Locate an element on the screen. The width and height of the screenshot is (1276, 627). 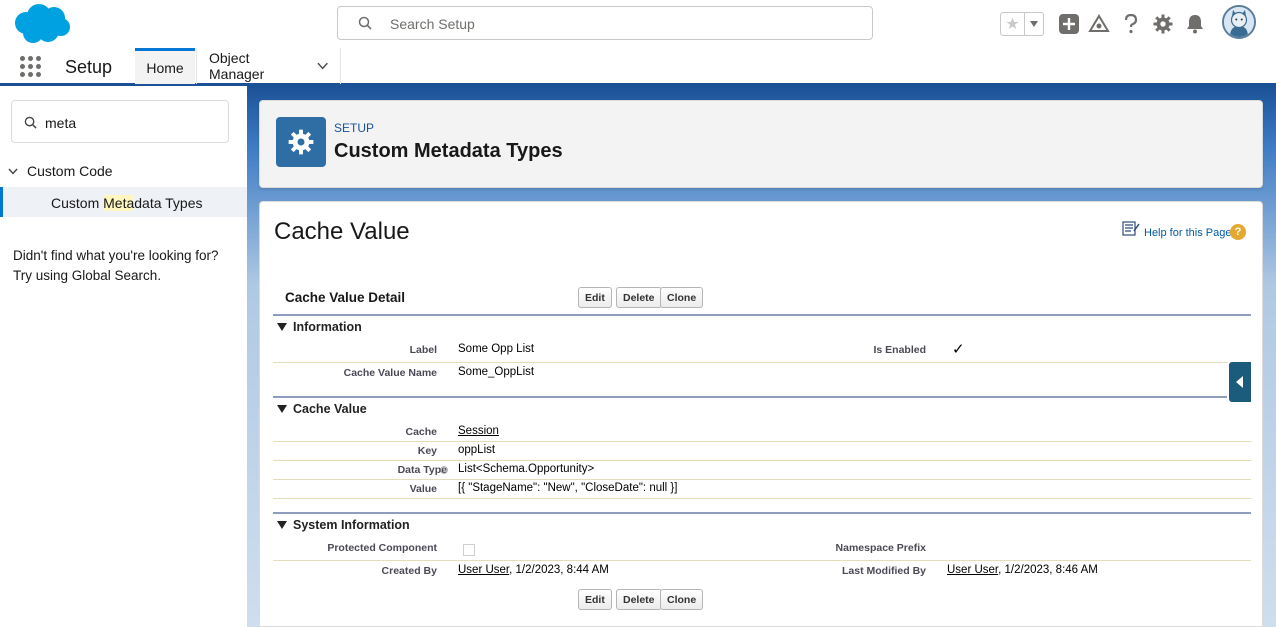
favorite-star-icon: ★ is located at coordinates (1013, 24).